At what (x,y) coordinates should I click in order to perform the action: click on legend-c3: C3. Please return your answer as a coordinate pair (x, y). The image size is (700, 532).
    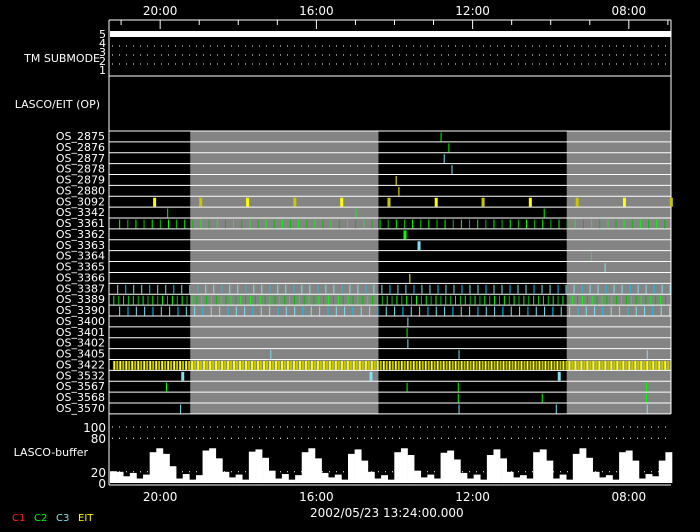
    Looking at the image, I should click on (62, 518).